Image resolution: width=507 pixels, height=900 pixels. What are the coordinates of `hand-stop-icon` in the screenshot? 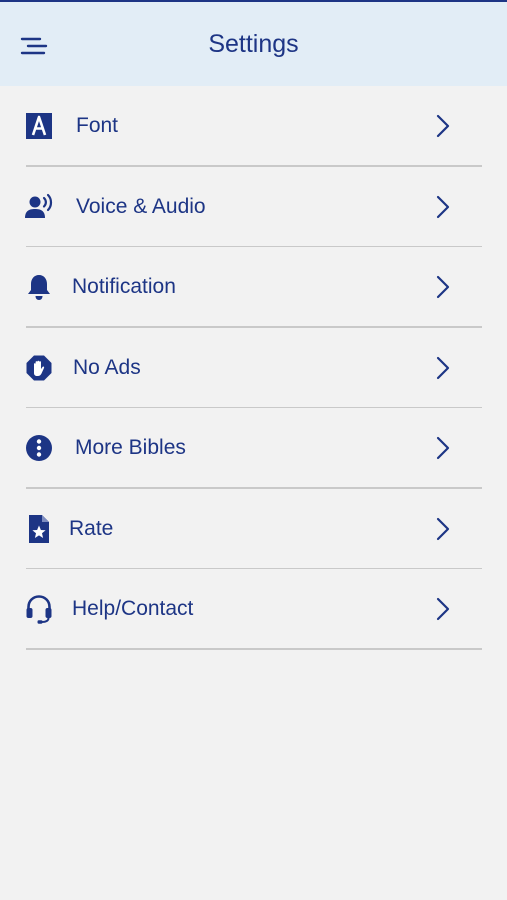 It's located at (39, 368).